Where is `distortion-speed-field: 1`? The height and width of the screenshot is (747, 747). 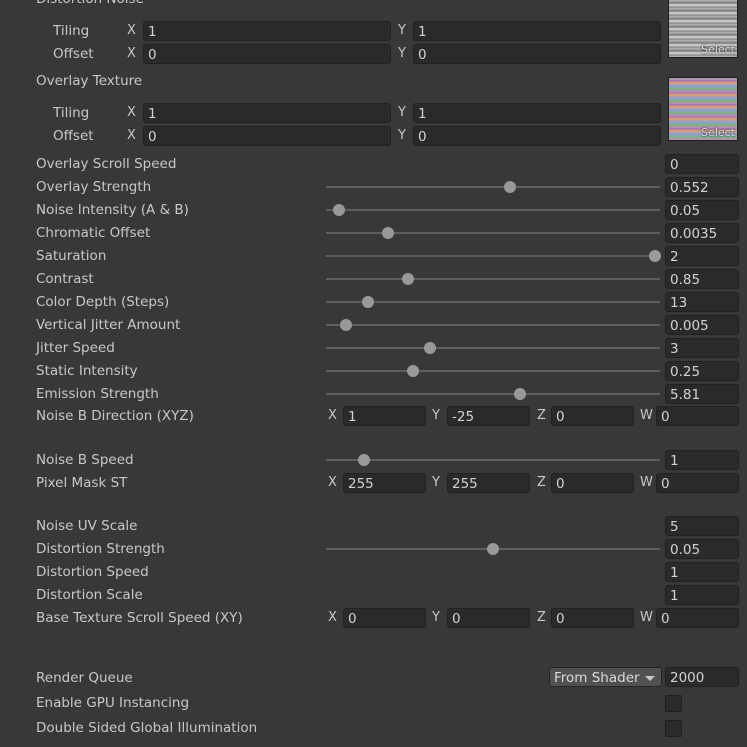 distortion-speed-field: 1 is located at coordinates (702, 572).